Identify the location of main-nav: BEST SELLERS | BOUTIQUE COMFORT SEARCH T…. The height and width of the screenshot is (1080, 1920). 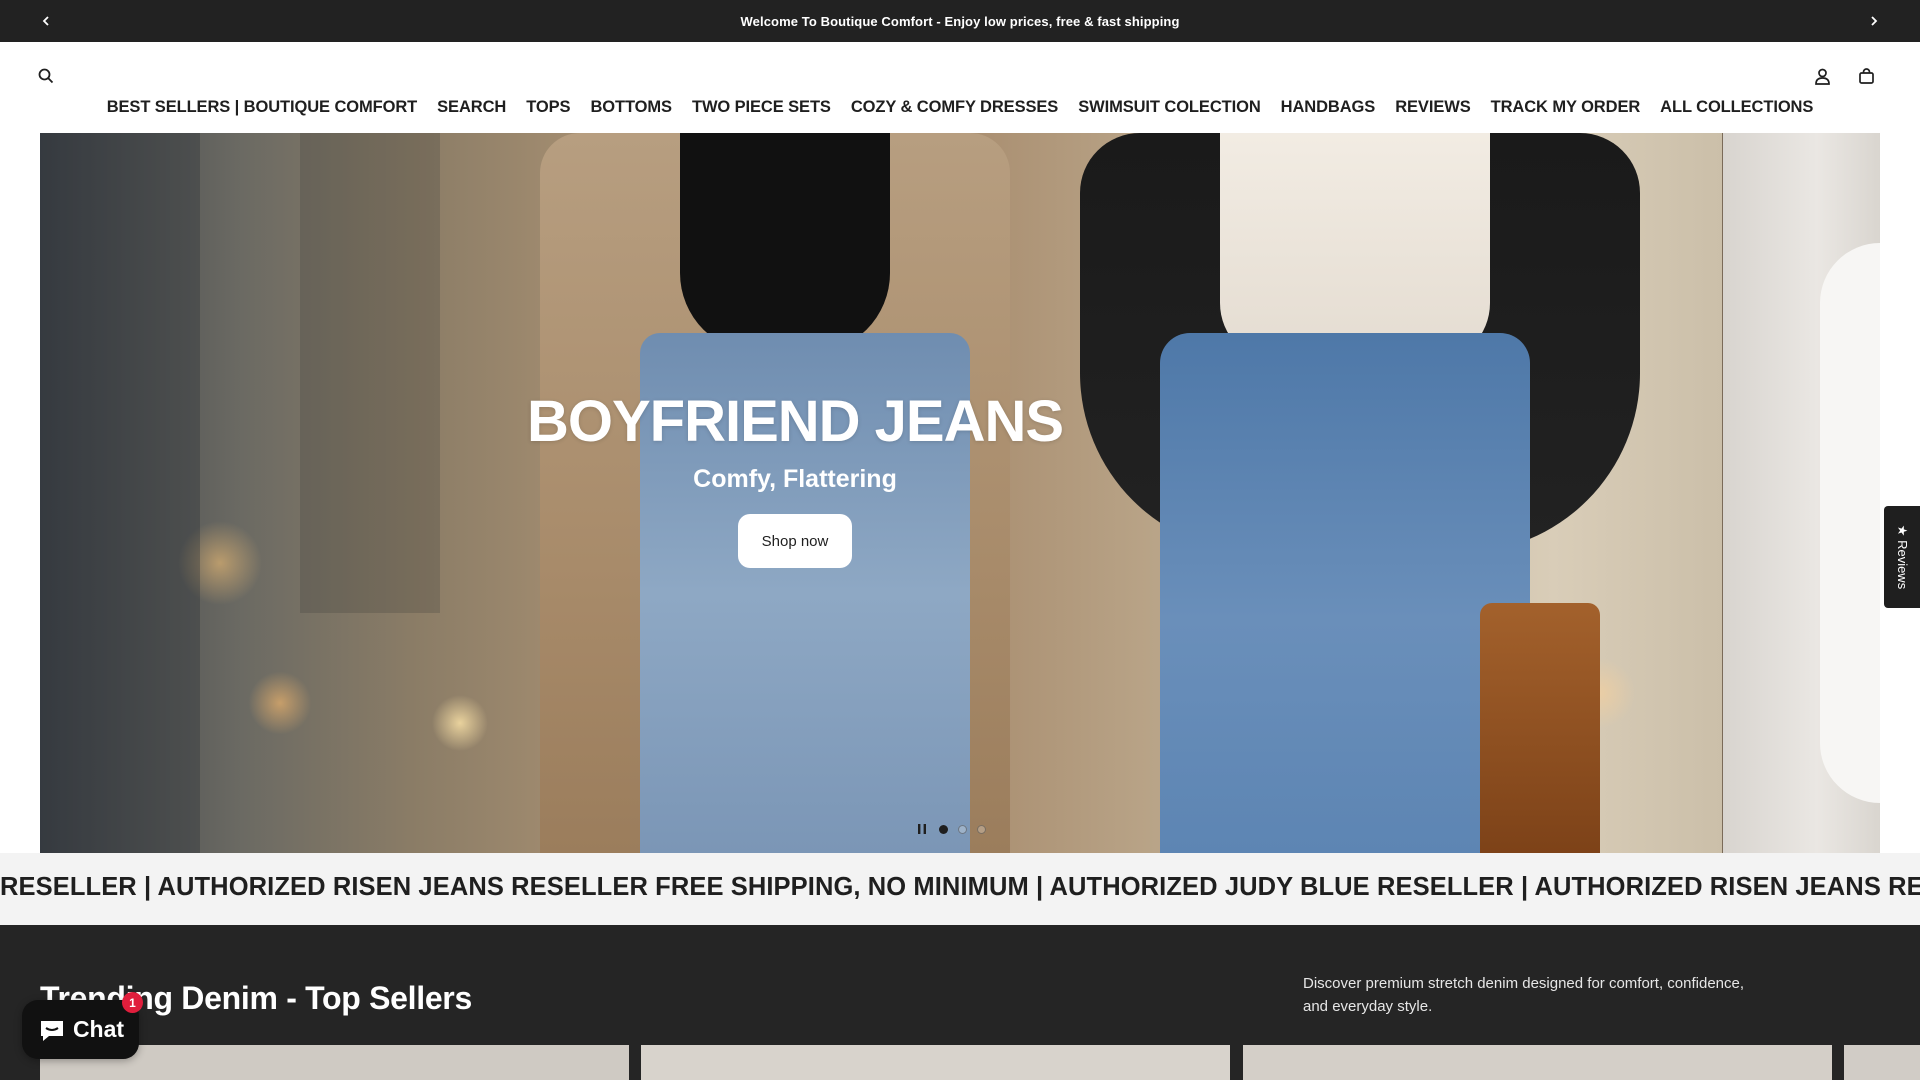
(960, 107).